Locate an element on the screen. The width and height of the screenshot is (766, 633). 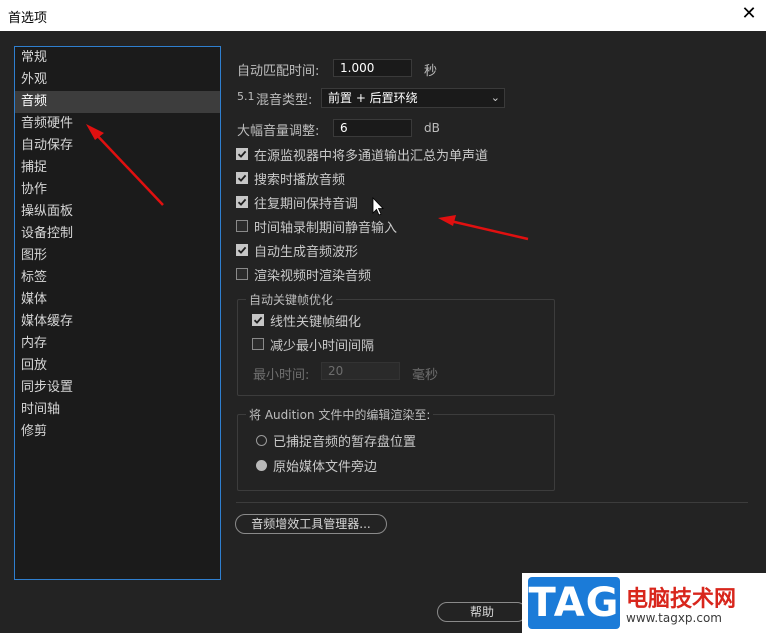
audio-option-label: 往复期间保持音调 is located at coordinates (306, 204).